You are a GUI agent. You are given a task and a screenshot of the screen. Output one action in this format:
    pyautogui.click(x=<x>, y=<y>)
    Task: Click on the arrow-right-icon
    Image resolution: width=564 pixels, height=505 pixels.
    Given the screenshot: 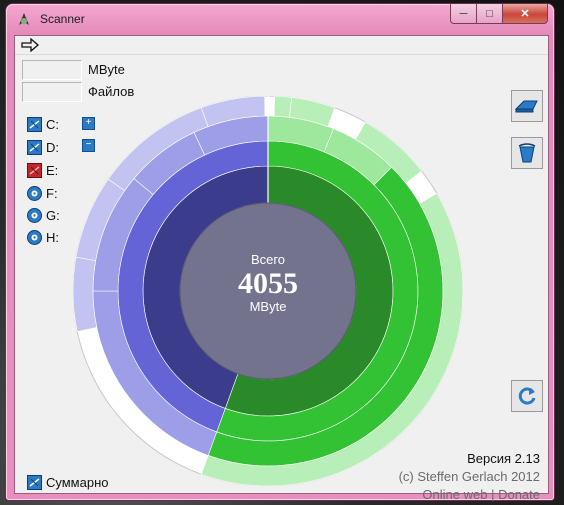 What is the action you would take?
    pyautogui.click(x=30, y=45)
    